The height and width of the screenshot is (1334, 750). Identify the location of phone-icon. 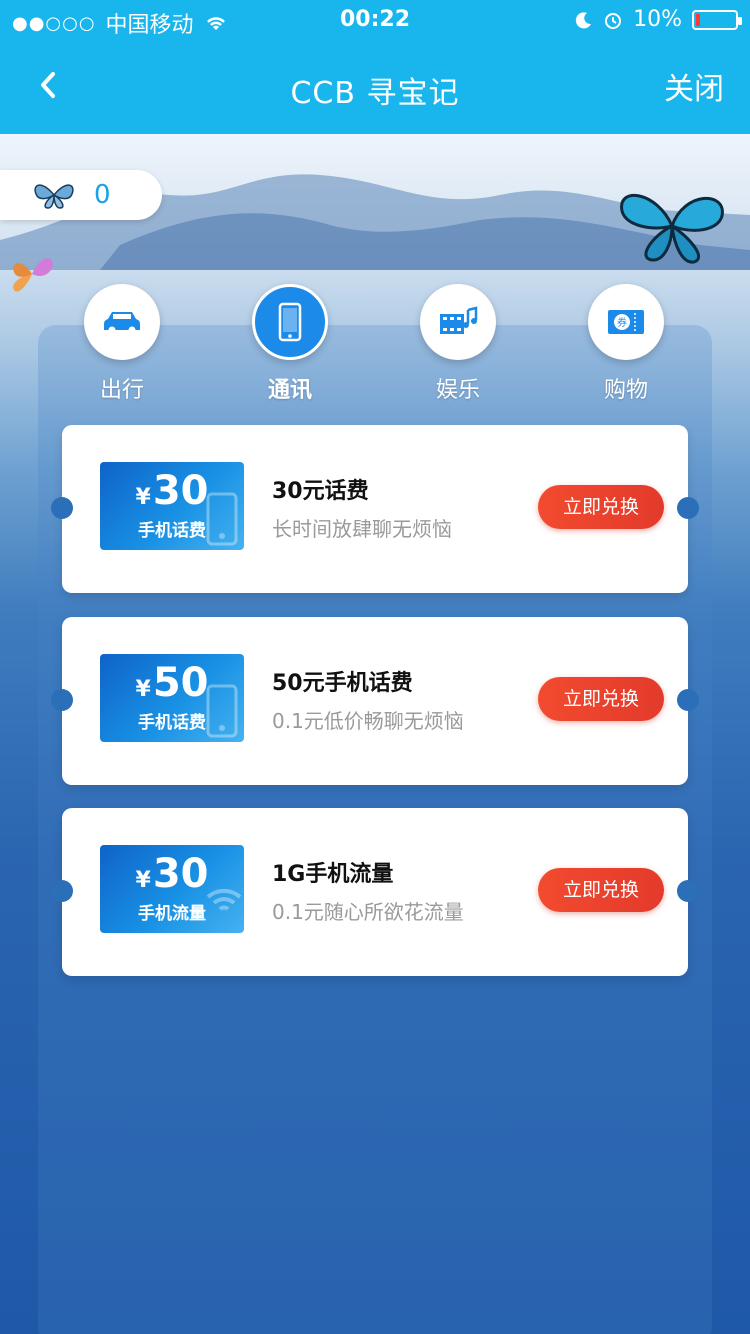
(290, 322).